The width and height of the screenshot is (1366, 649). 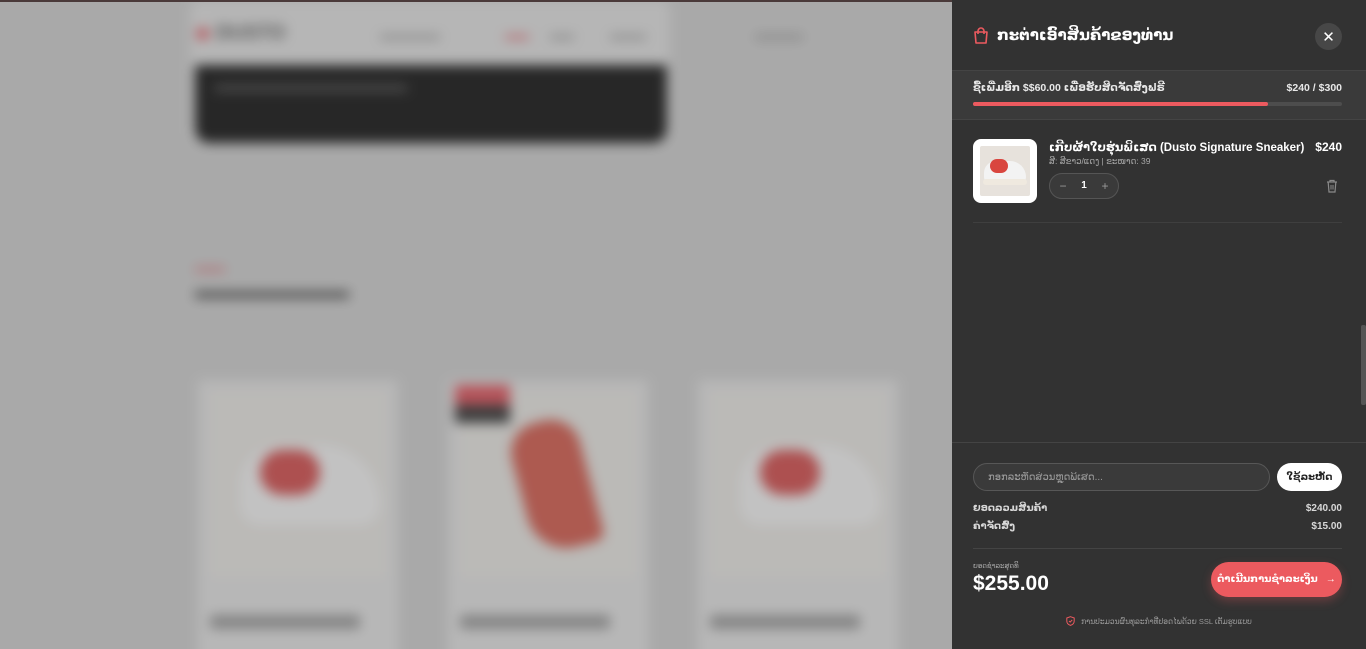 I want to click on subtotal-label: ຍອດລວມສິນຄ້າ, so click(x=1010, y=508).